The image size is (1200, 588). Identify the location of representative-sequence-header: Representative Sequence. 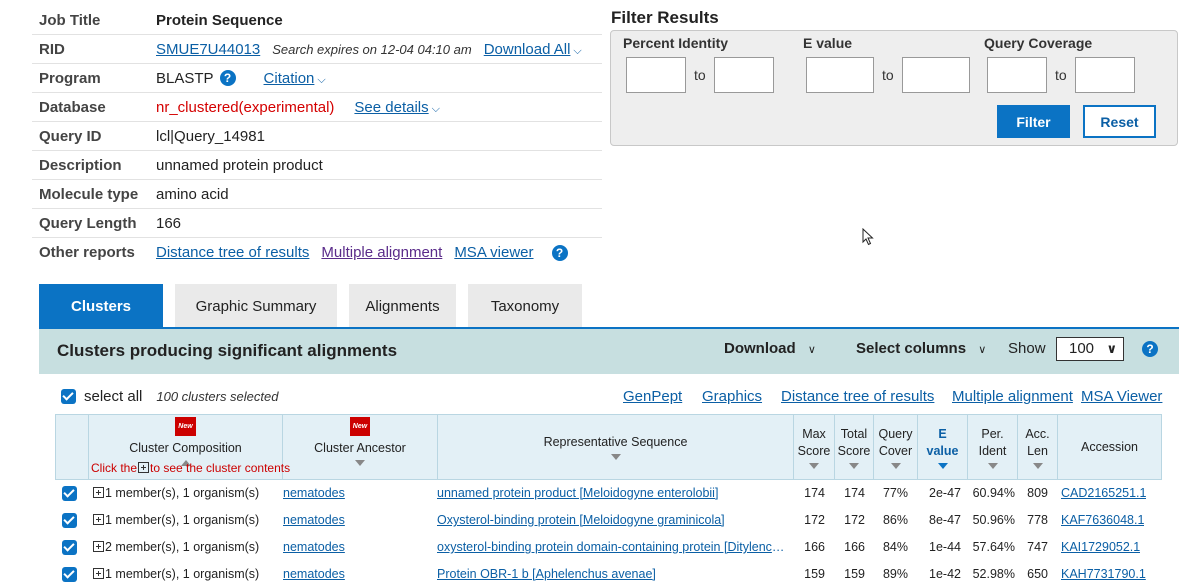
(616, 447).